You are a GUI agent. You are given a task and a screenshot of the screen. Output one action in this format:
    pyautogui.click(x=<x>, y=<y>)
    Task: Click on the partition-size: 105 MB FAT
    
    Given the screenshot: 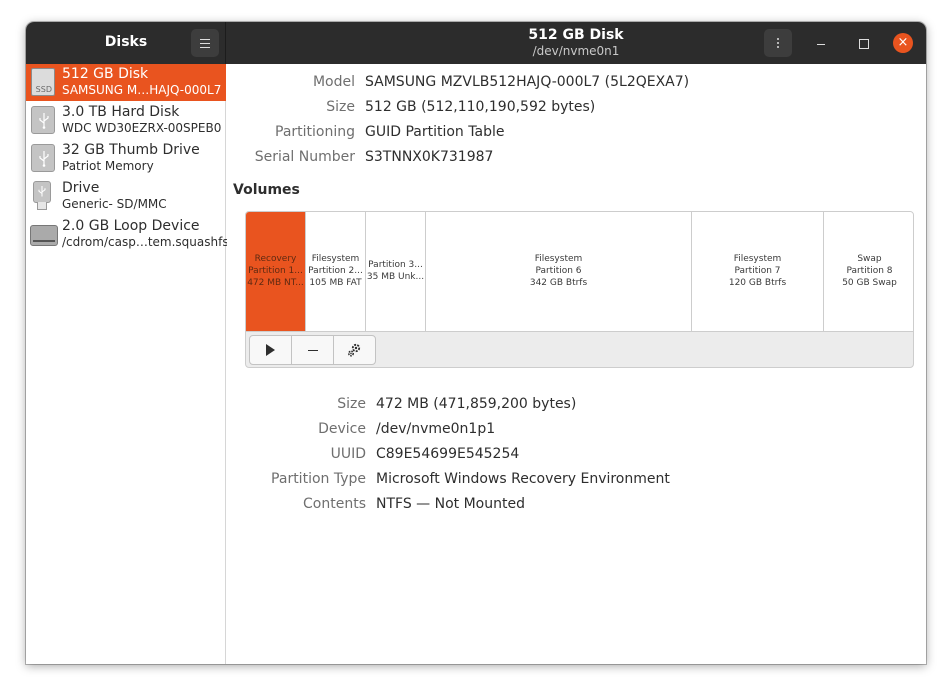 What is the action you would take?
    pyautogui.click(x=335, y=283)
    